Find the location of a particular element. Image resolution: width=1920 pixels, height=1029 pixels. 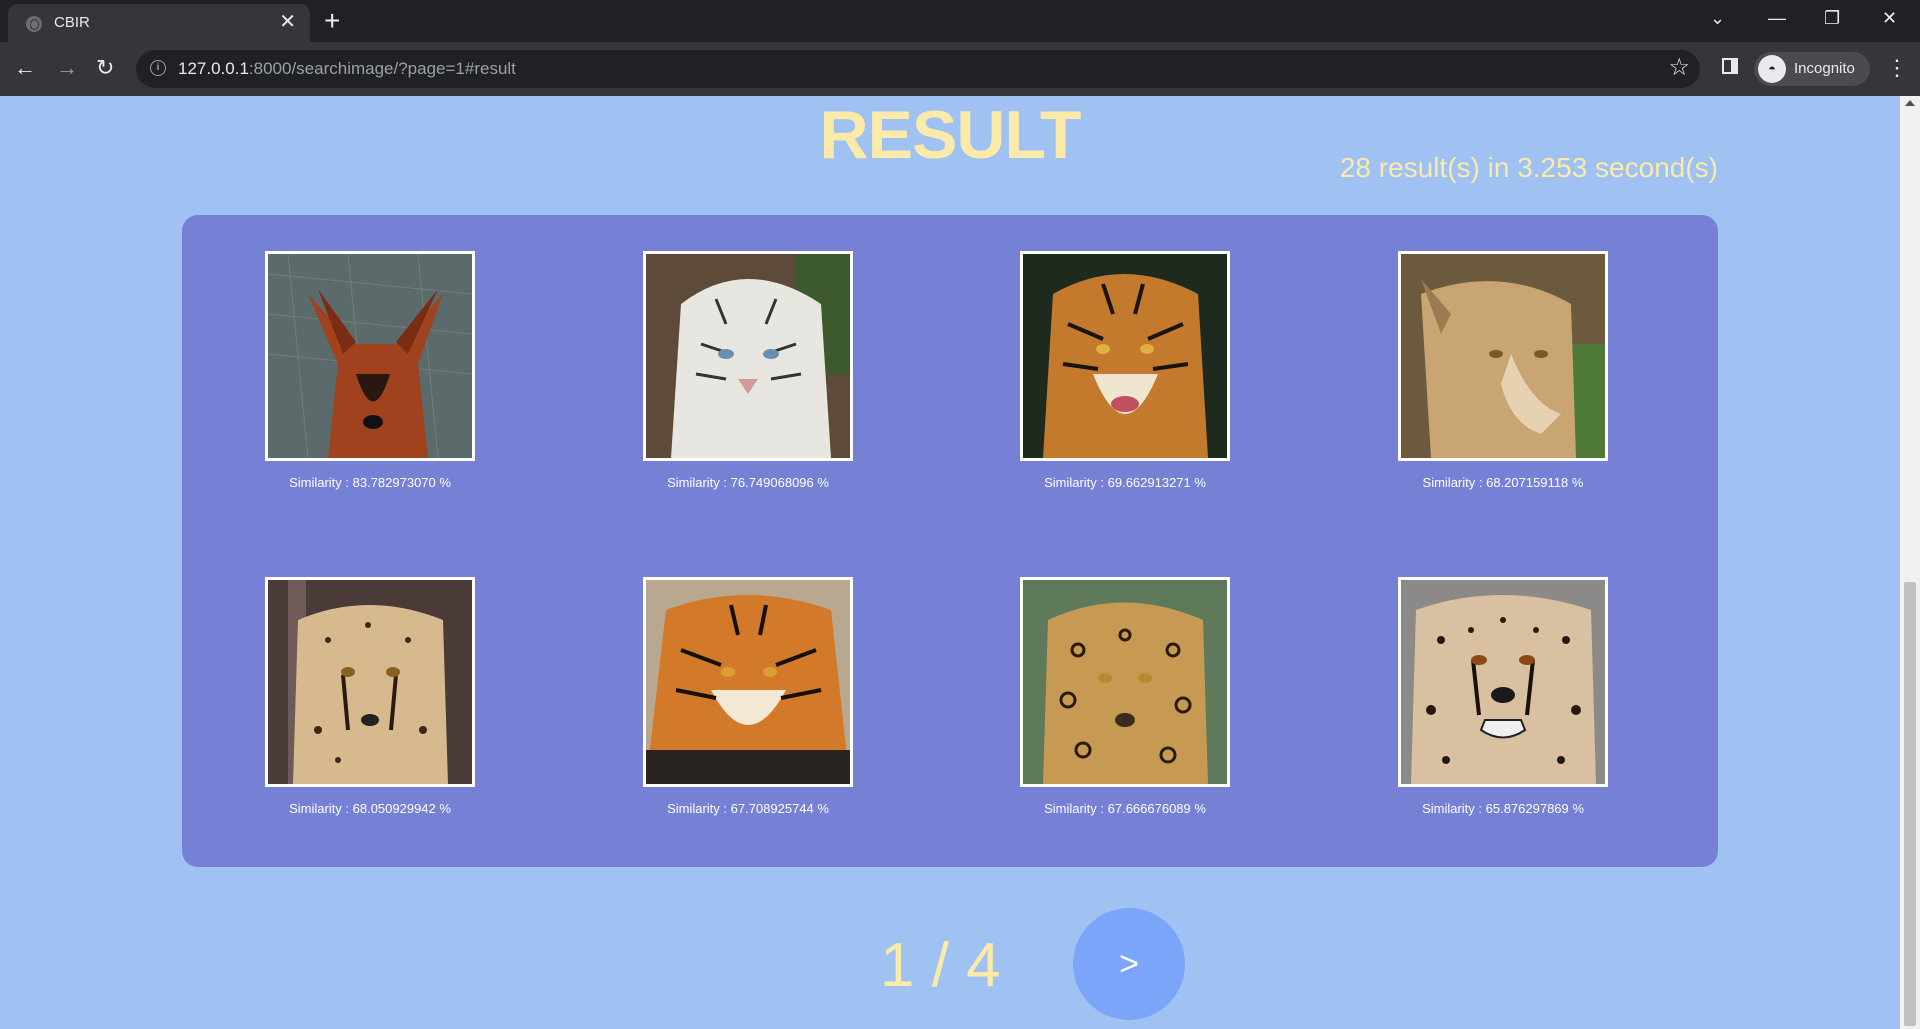

info-icon: i is located at coordinates (158, 68).